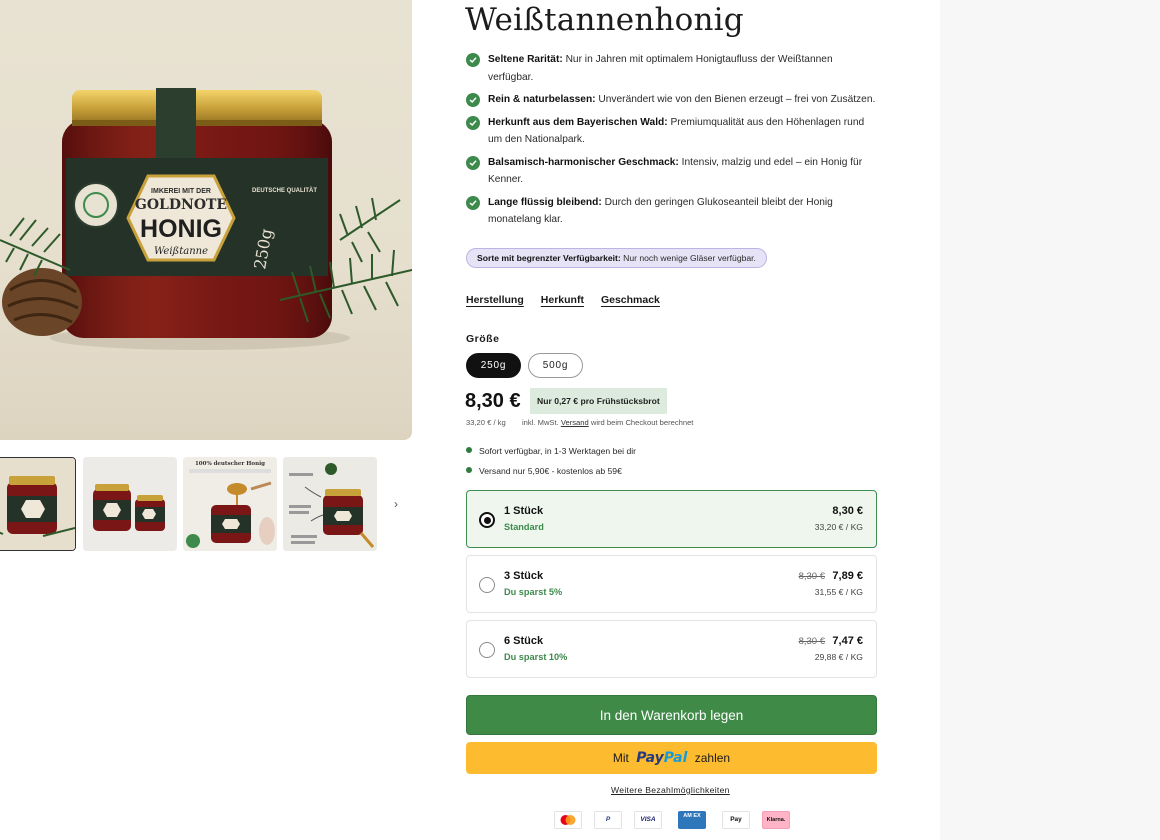  What do you see at coordinates (578, 122) in the screenshot?
I see `feature-heading: Herkunft aus dem Bayerischen Wald:` at bounding box center [578, 122].